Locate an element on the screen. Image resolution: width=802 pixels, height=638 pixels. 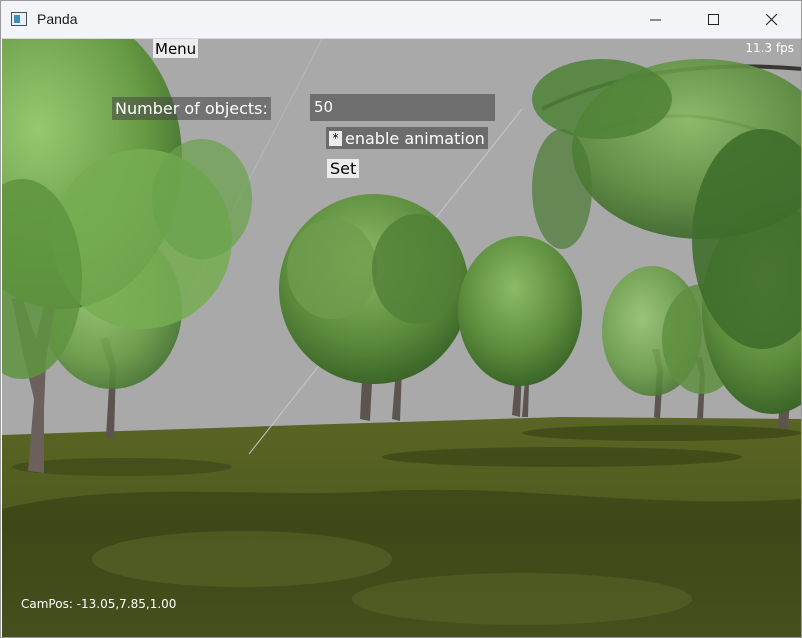
close-icon is located at coordinates (772, 19).